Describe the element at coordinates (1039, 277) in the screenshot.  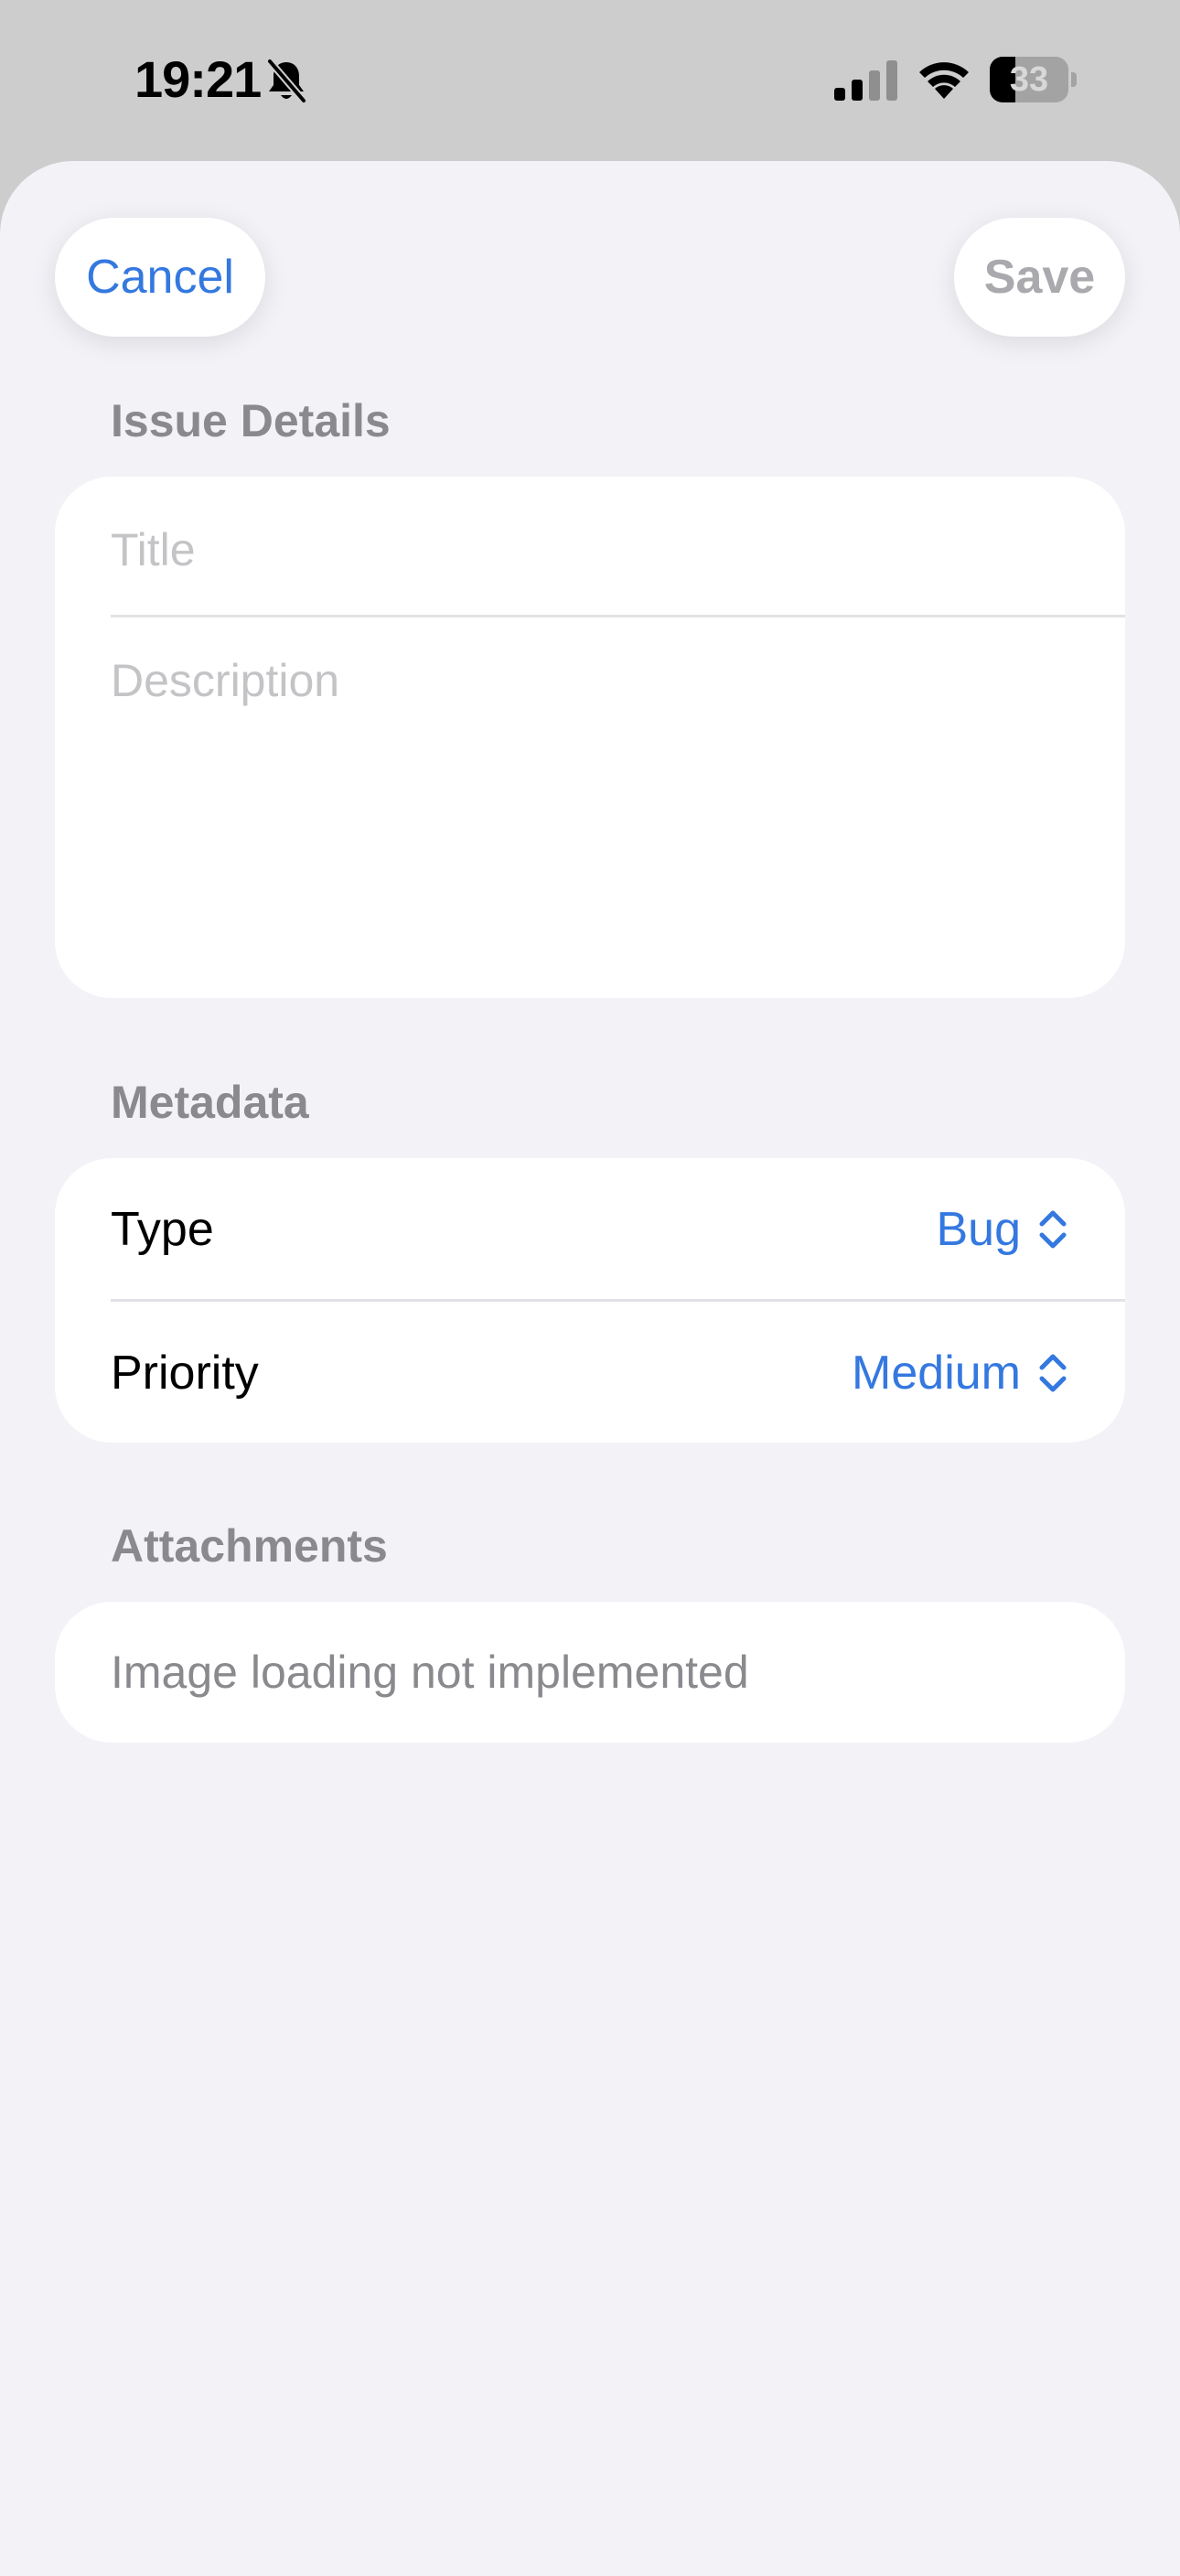
I see `save-button: Save` at that location.